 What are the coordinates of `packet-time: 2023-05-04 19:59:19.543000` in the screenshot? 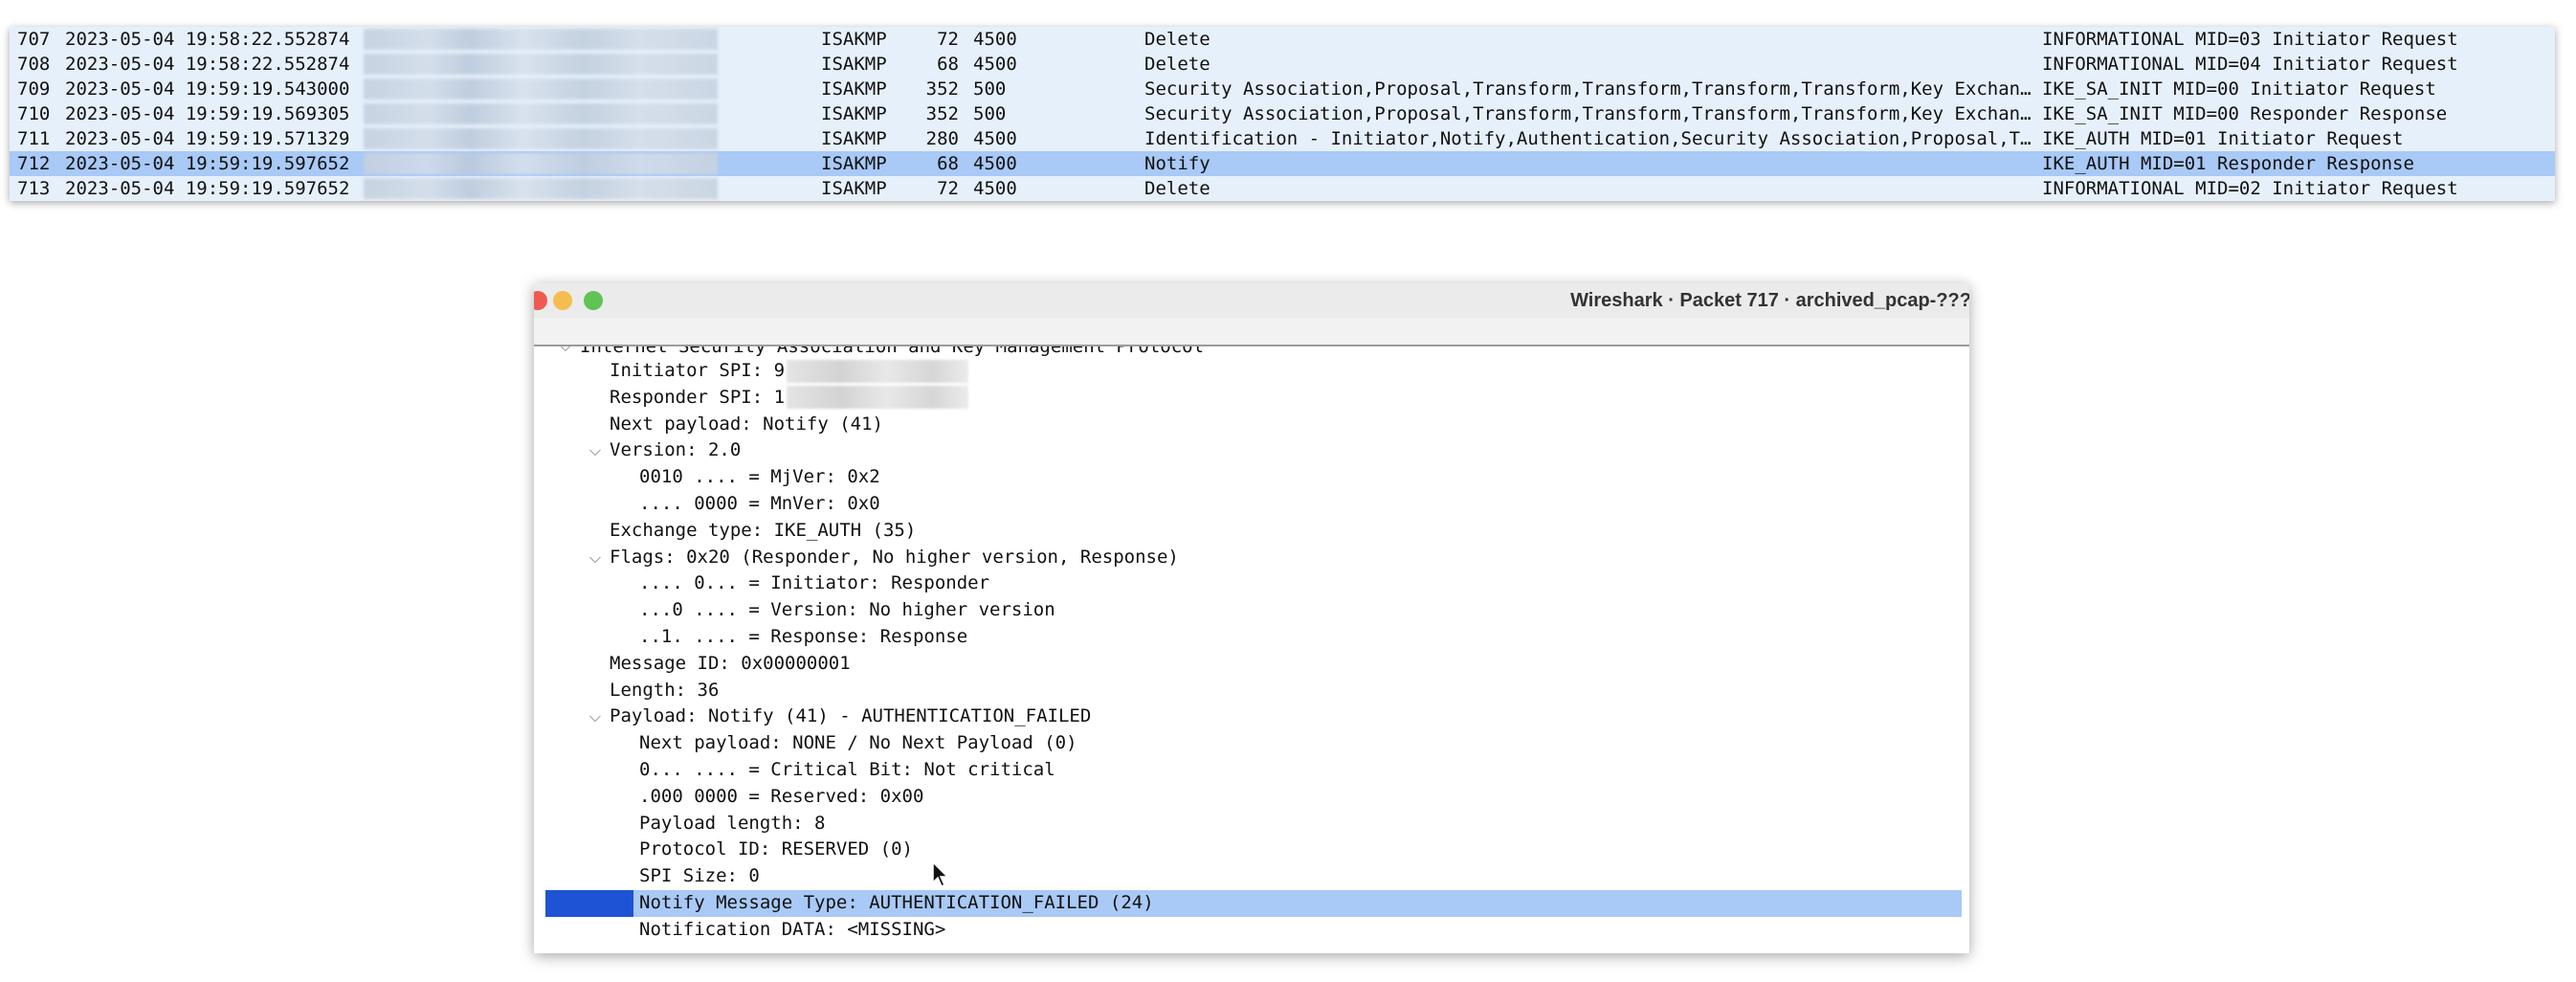 It's located at (207, 89).